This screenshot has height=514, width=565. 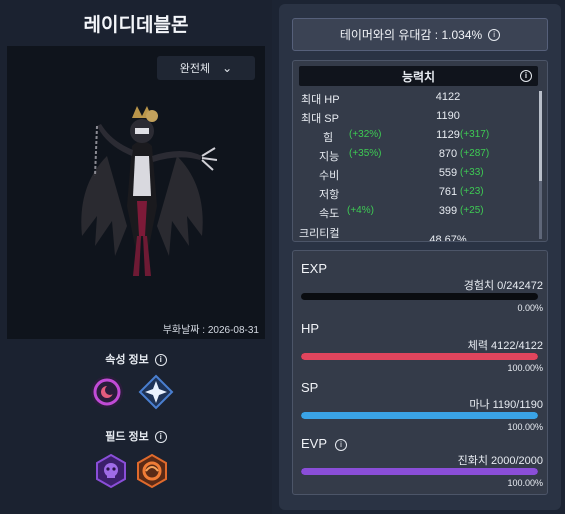 What do you see at coordinates (149, 191) in the screenshot?
I see `creature-figure-image` at bounding box center [149, 191].